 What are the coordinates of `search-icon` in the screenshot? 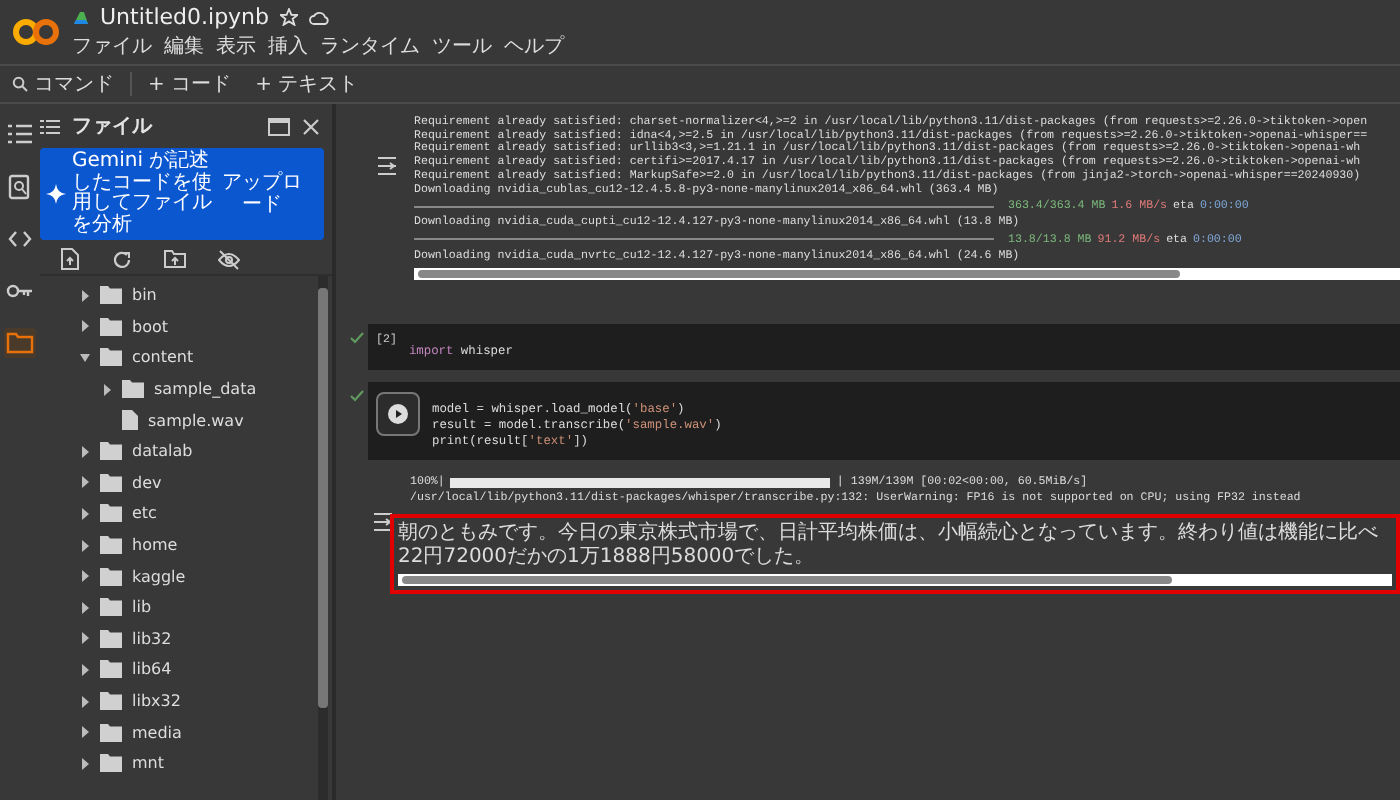 It's located at (20, 84).